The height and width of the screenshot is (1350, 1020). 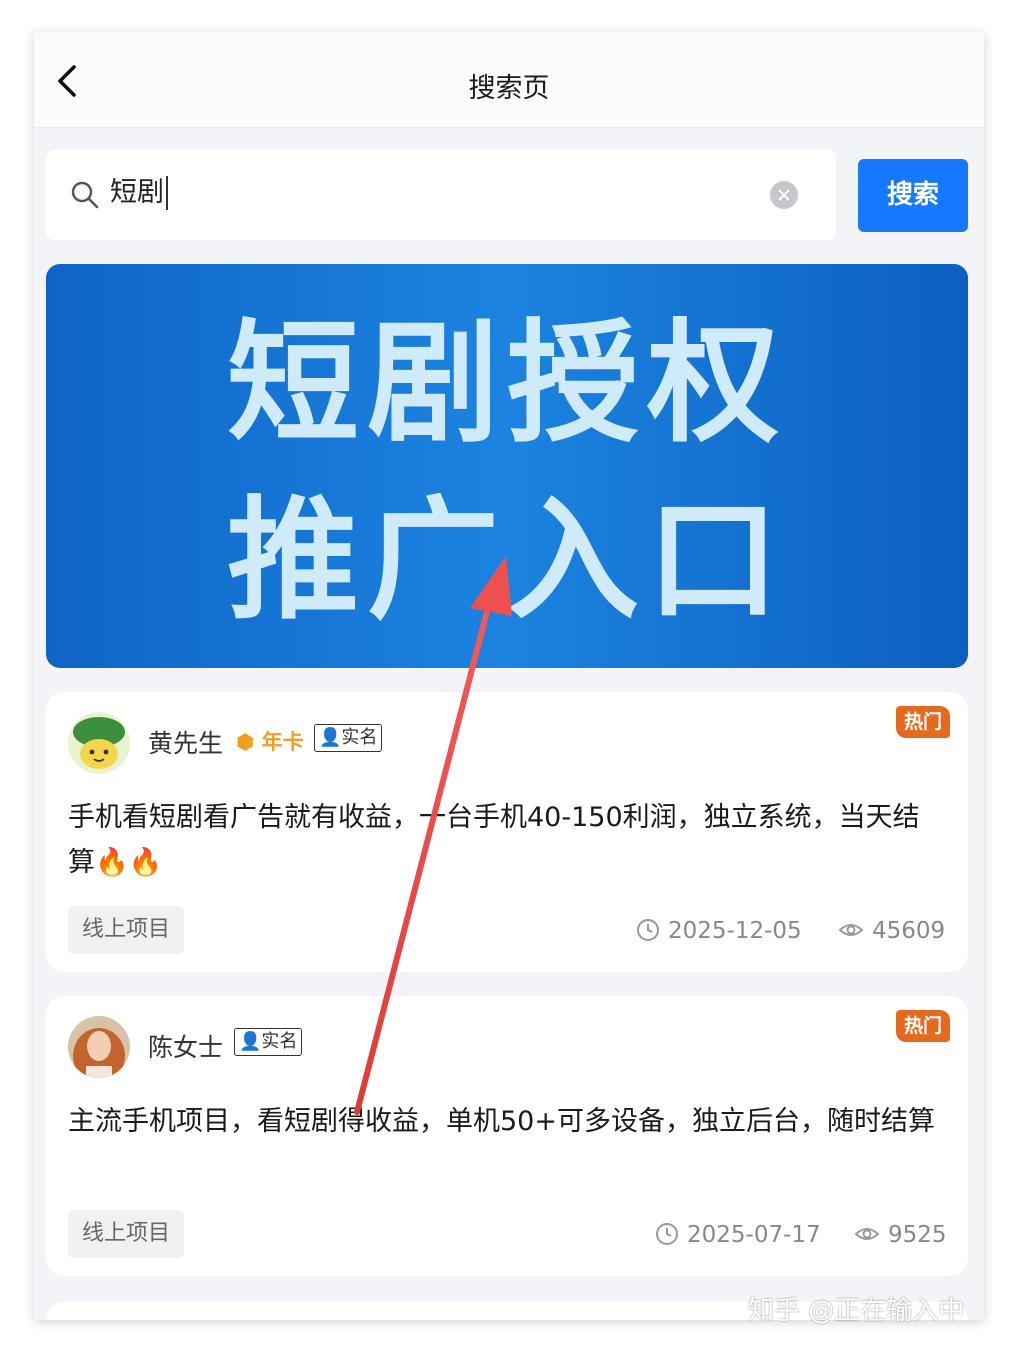 I want to click on views-count: 45609, so click(x=909, y=931).